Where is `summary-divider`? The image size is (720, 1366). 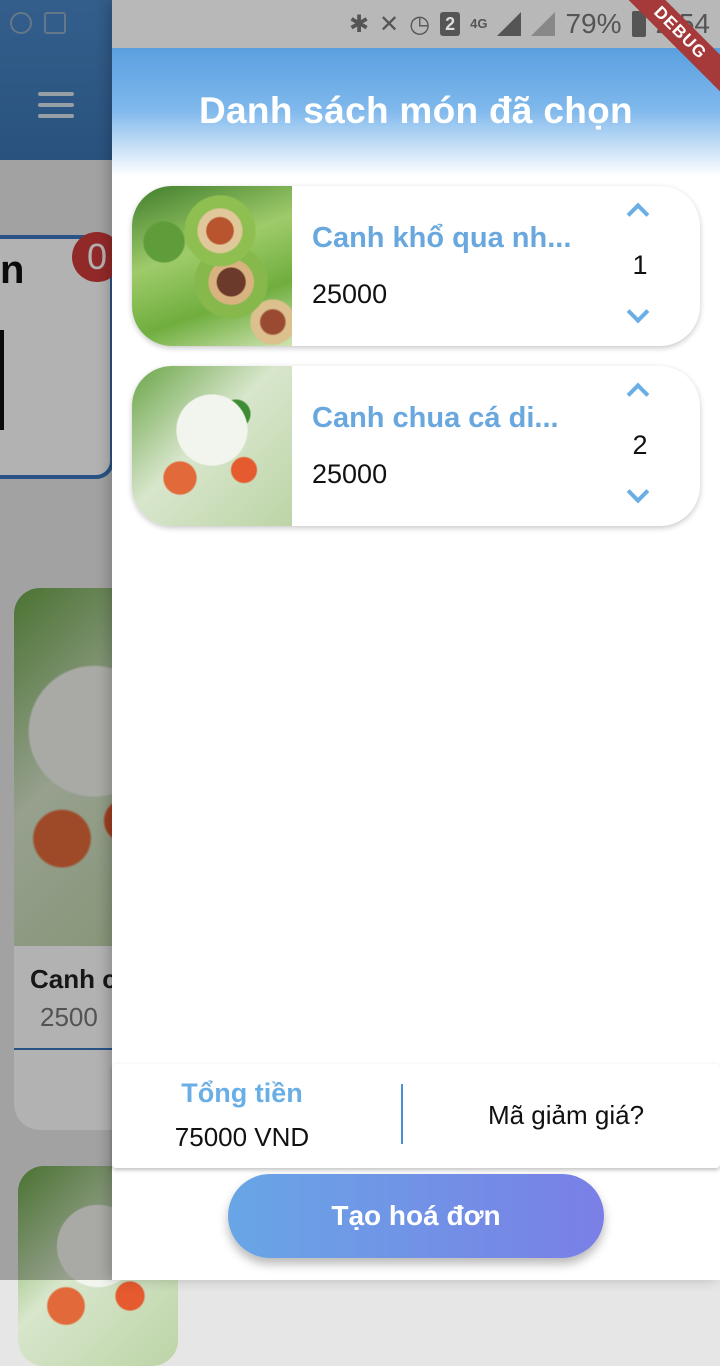
summary-divider is located at coordinates (402, 1114).